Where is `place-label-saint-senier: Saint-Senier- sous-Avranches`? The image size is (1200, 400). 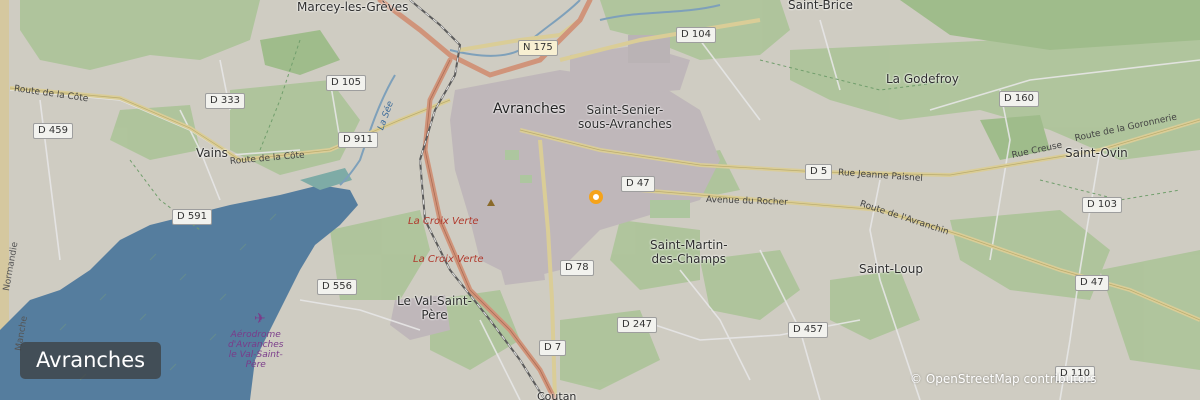
place-label-saint-senier: Saint-Senier- sous-Avranches is located at coordinates (625, 117).